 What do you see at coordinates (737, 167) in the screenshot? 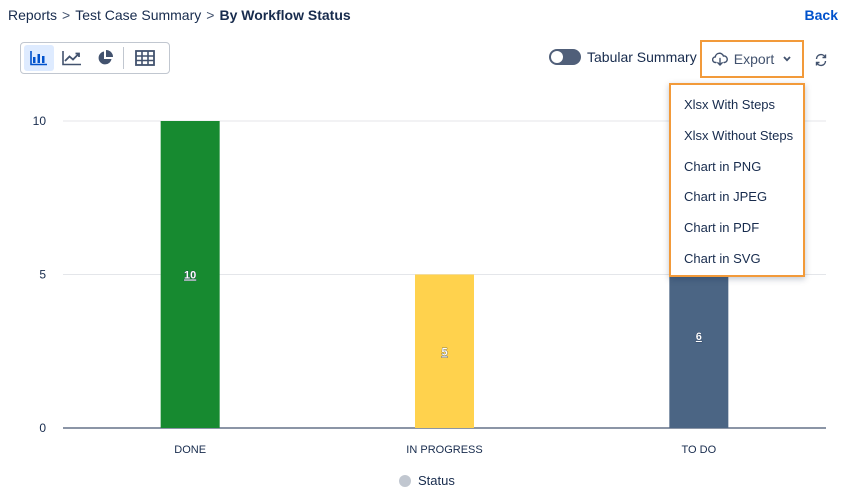
I see `export-chart-png: Chart in PNG` at bounding box center [737, 167].